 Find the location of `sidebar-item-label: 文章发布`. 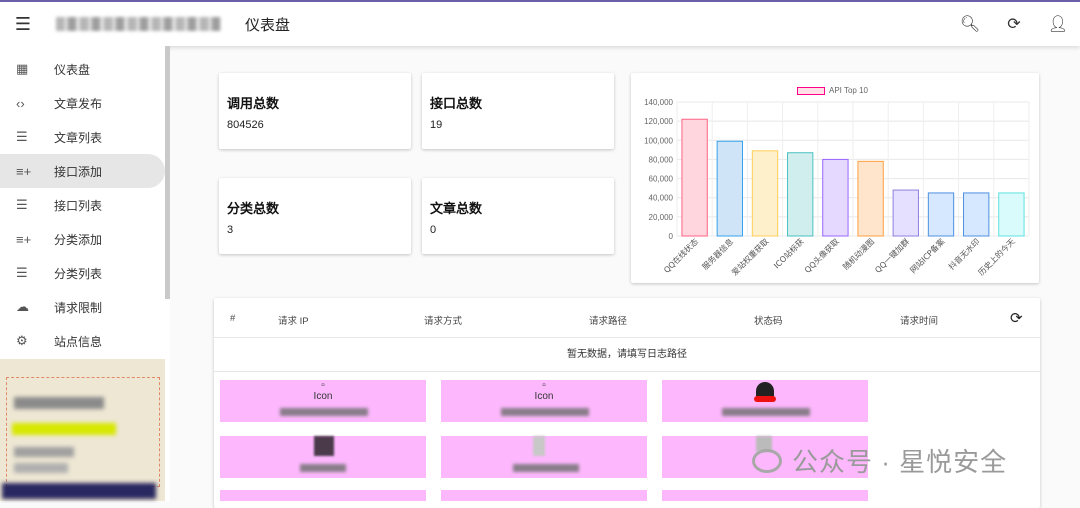

sidebar-item-label: 文章发布 is located at coordinates (78, 103).